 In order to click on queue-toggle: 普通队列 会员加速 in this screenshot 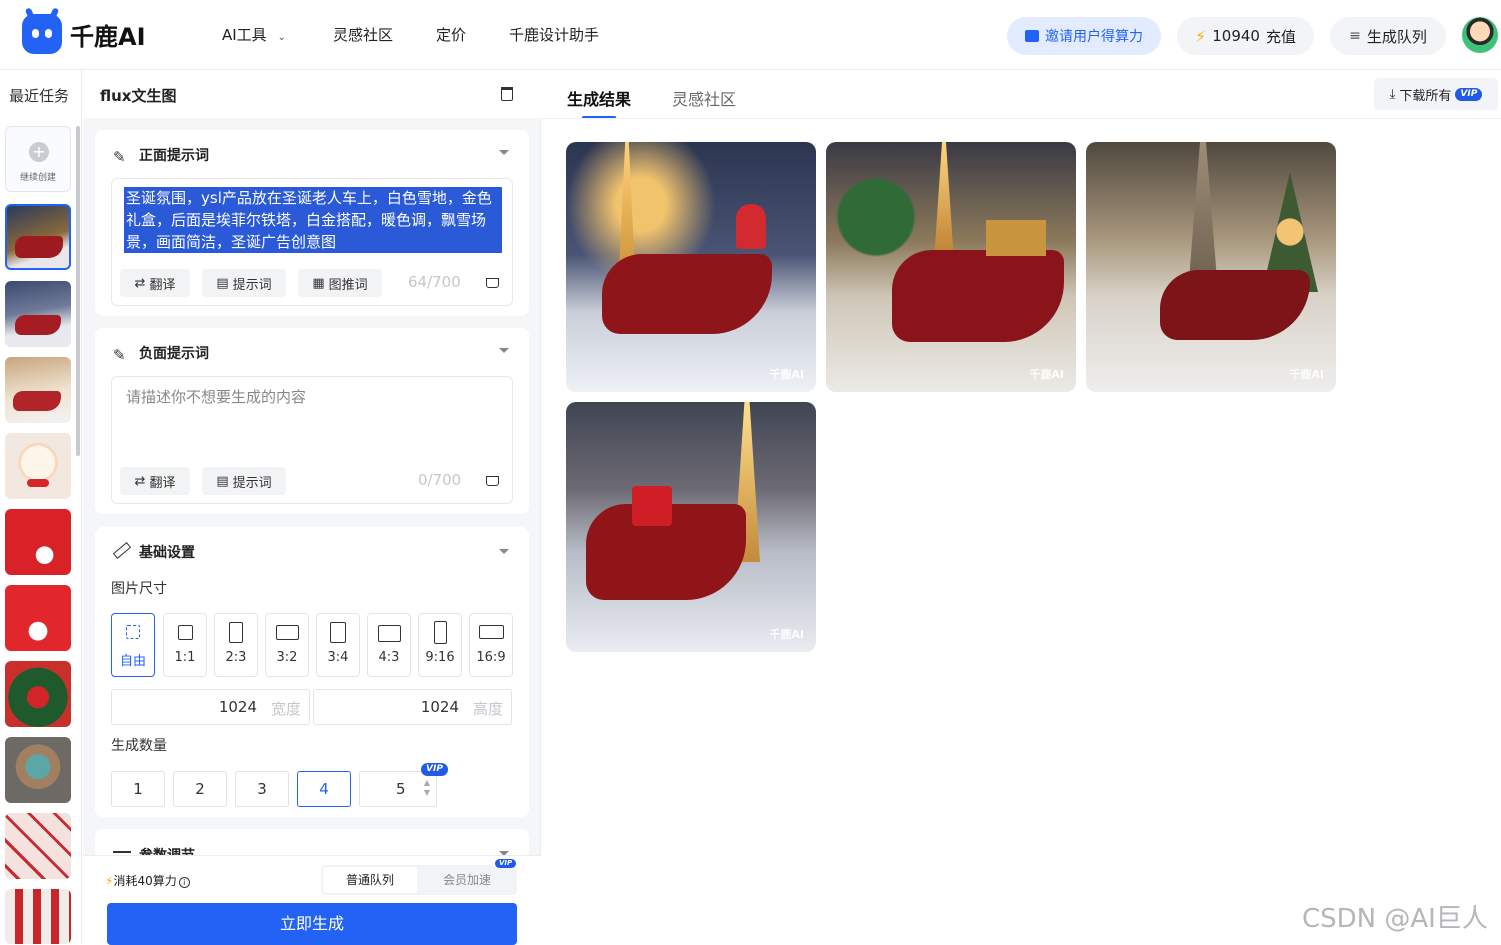, I will do `click(419, 880)`.